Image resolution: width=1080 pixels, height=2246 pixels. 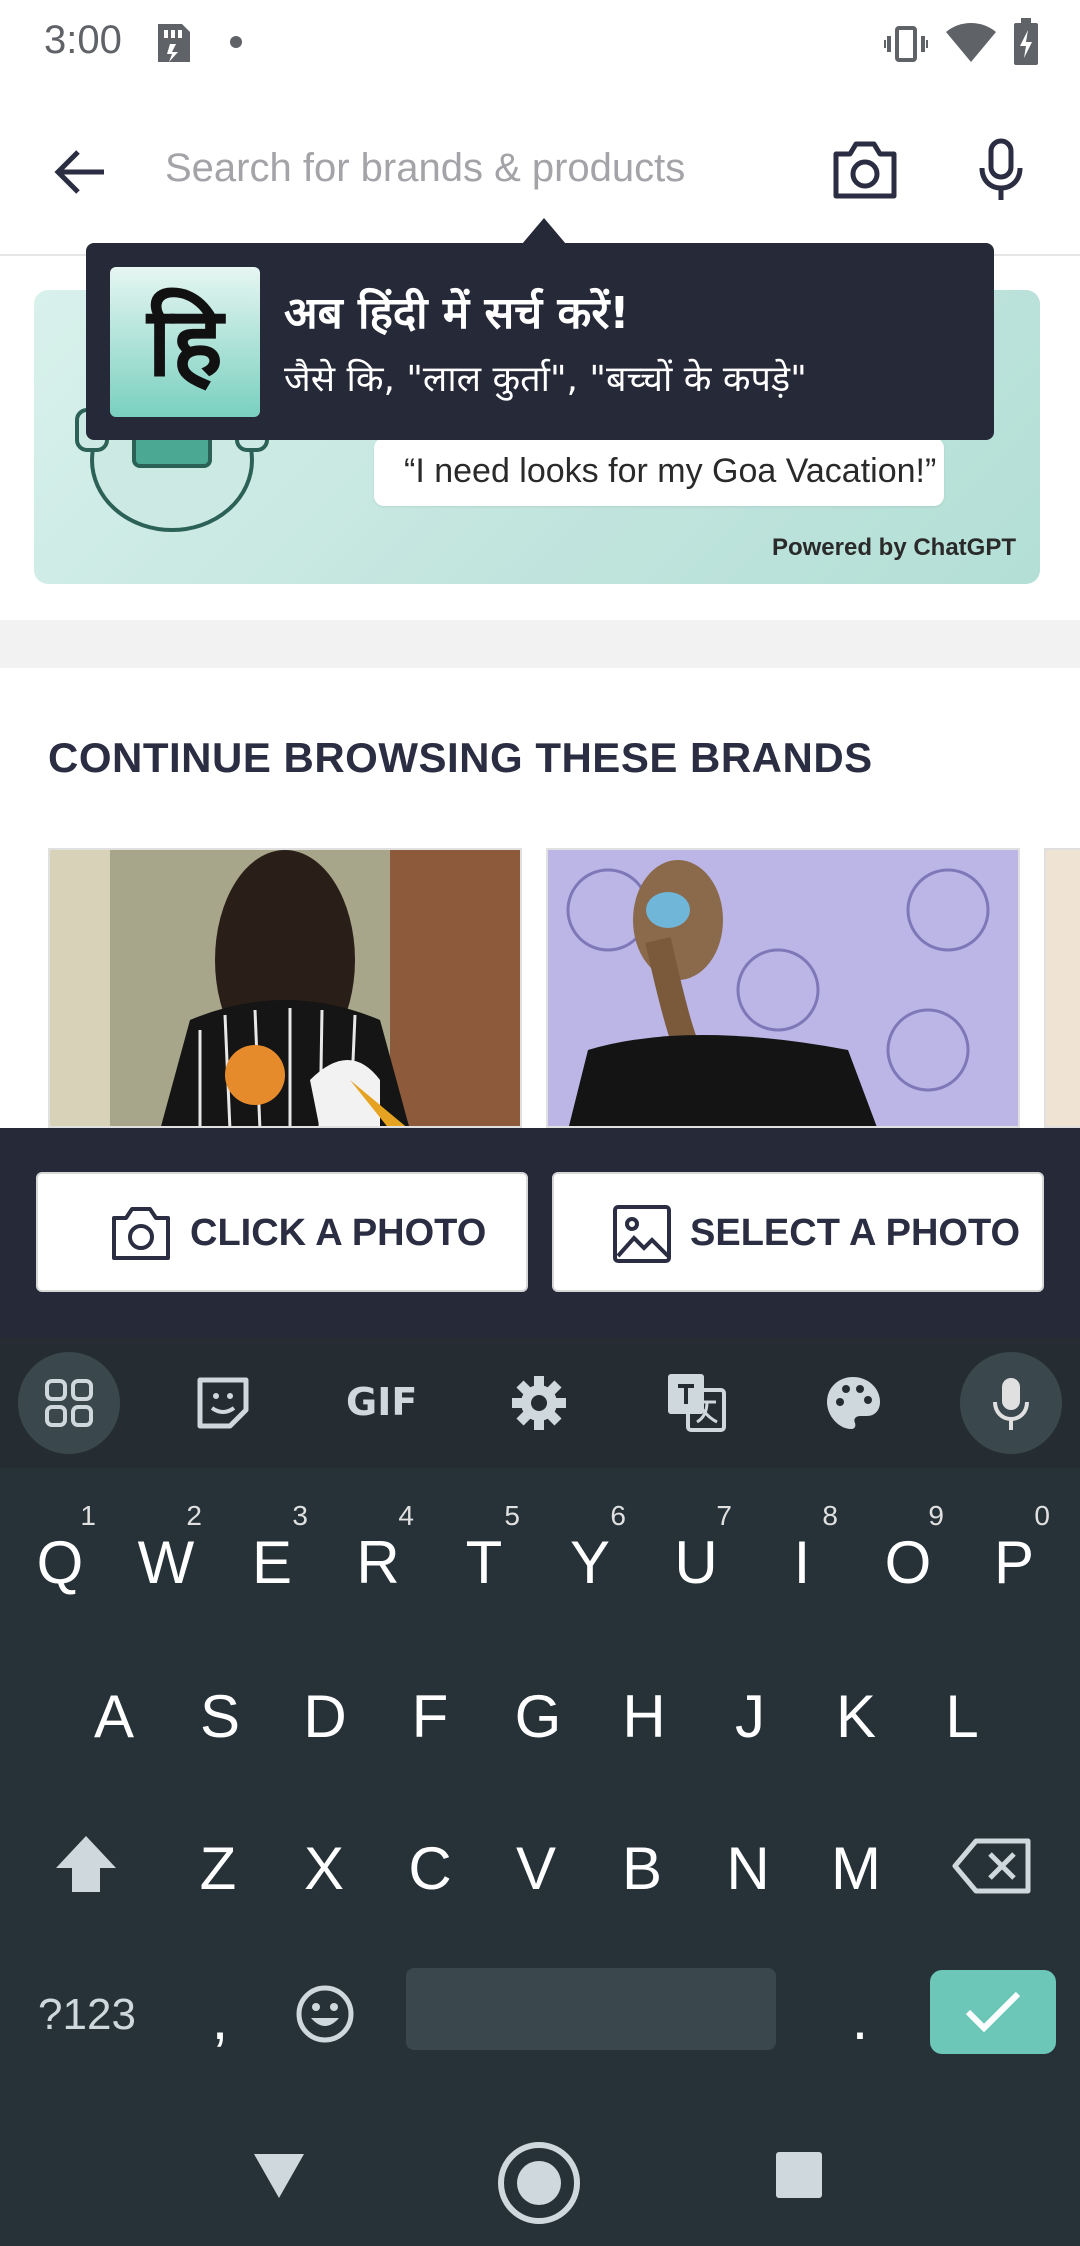 What do you see at coordinates (430, 1864) in the screenshot?
I see `key-c: C` at bounding box center [430, 1864].